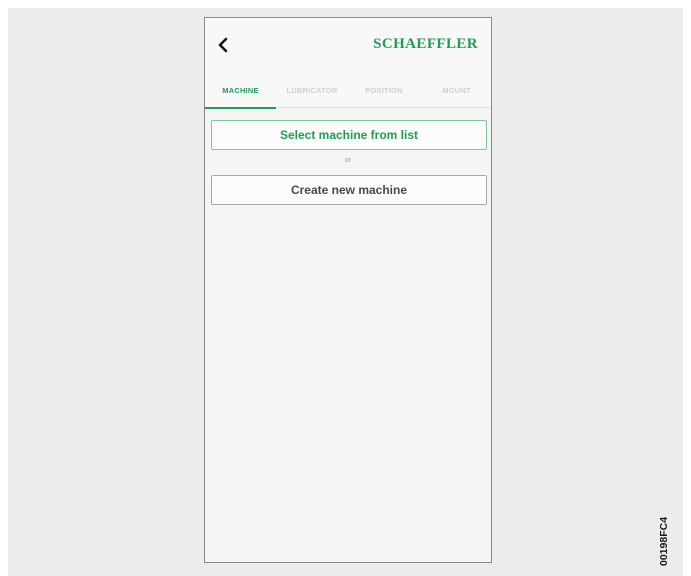 The width and height of the screenshot is (691, 576). What do you see at coordinates (349, 190) in the screenshot?
I see `create-machine-button: Create new machine` at bounding box center [349, 190].